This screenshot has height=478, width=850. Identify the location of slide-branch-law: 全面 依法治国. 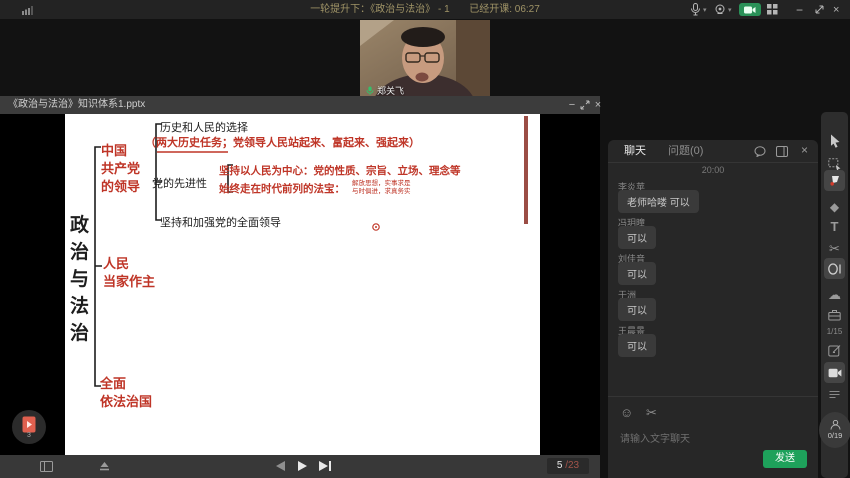
(126, 392).